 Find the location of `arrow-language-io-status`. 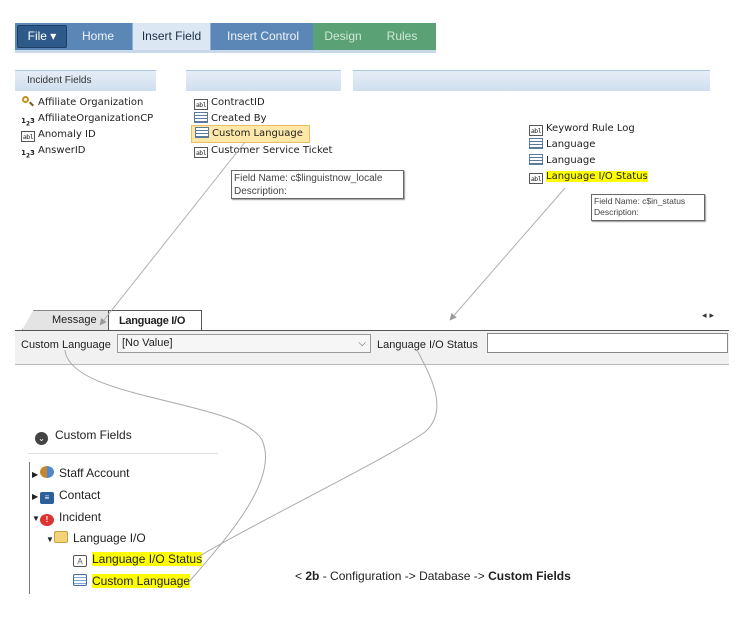

arrow-language-io-status is located at coordinates (507, 254).